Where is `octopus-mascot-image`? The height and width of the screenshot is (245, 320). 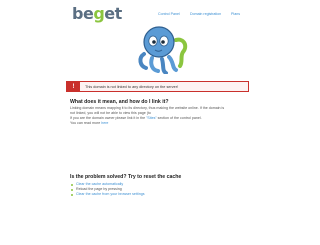
octopus-mascot-image is located at coordinates (163, 50).